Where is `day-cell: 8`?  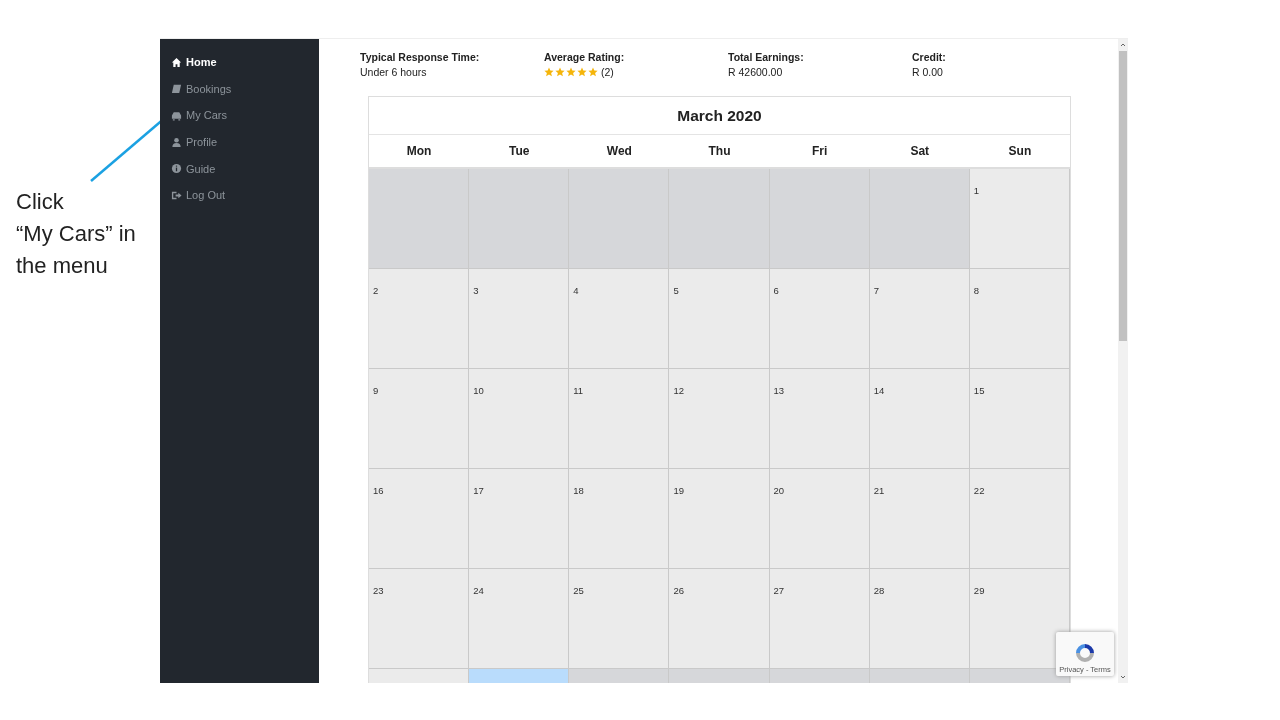
day-cell: 8 is located at coordinates (1019, 319).